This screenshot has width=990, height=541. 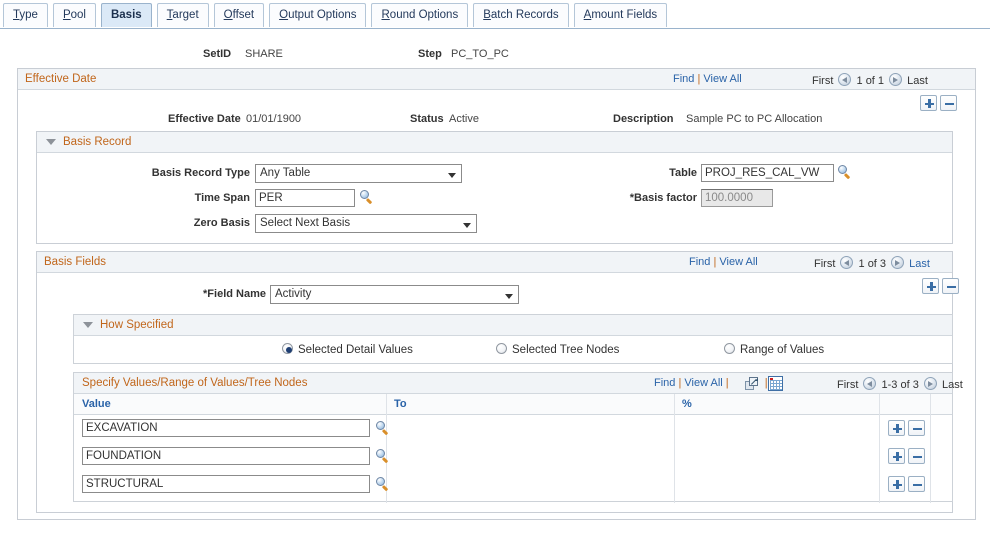 I want to click on description-label: Description, so click(x=643, y=119).